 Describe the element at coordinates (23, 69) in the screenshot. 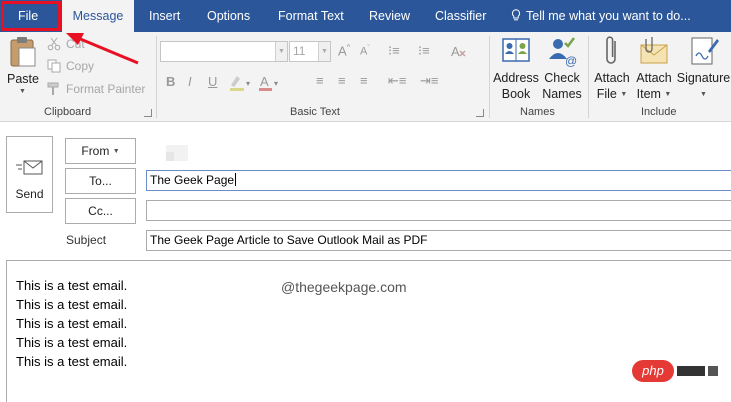

I see `paste-button: Paste ▼` at that location.